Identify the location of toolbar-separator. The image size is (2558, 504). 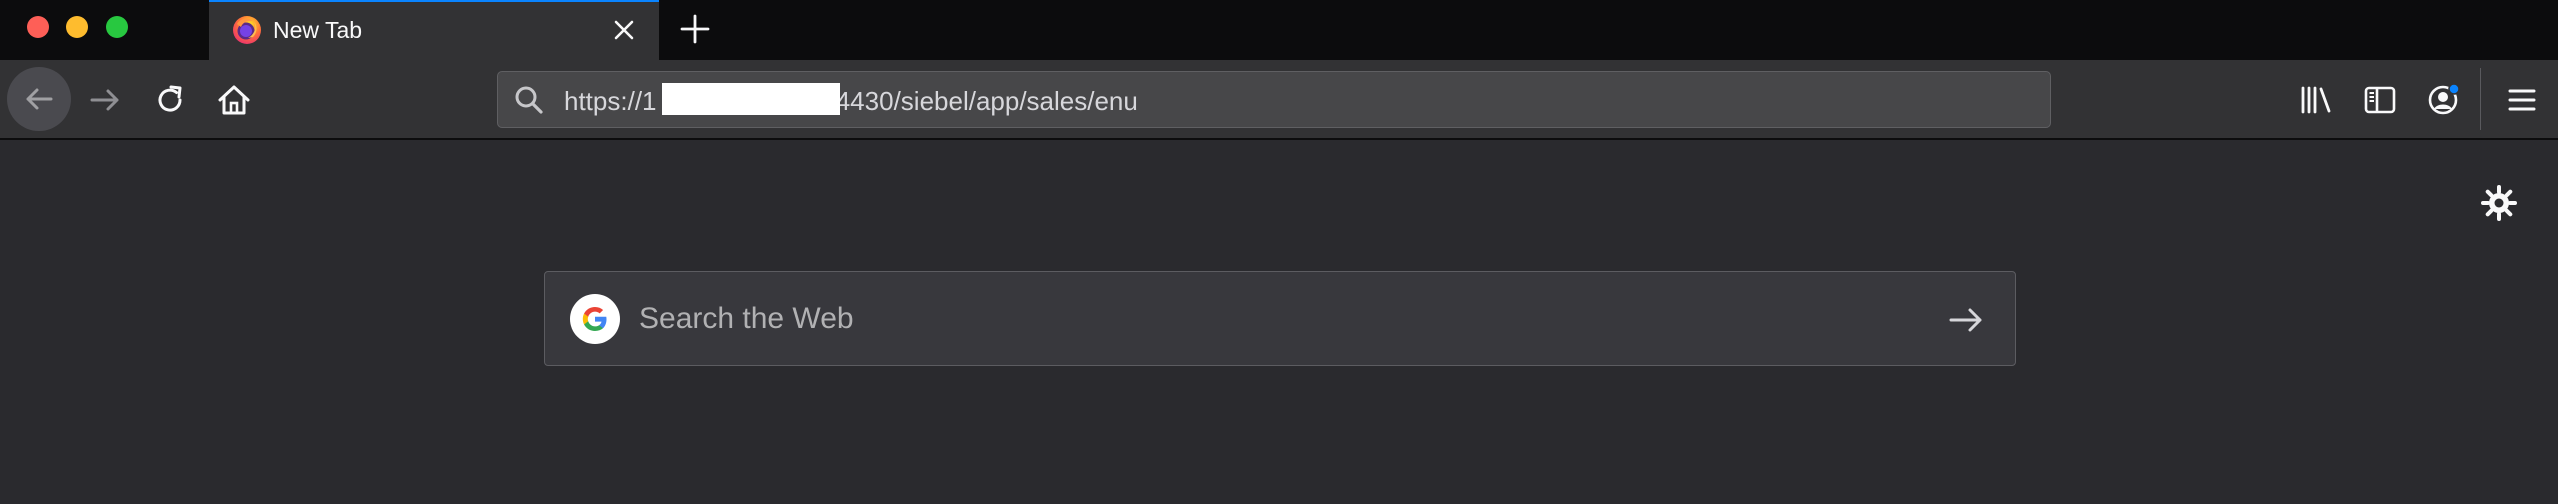
(2480, 99).